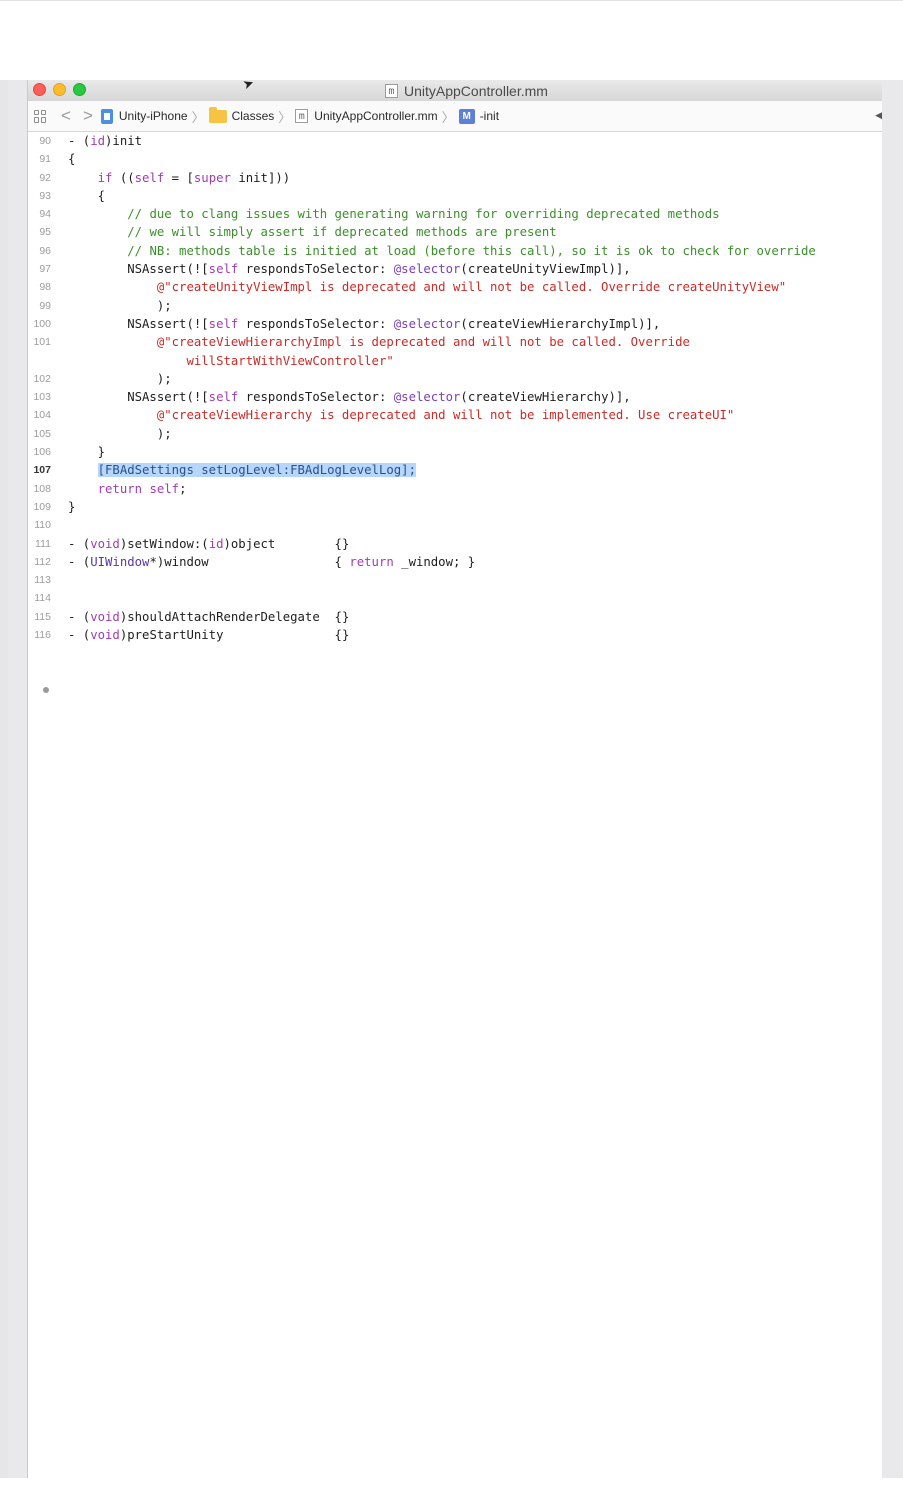 Image resolution: width=903 pixels, height=1508 pixels. Describe the element at coordinates (209, 616) in the screenshot. I see `code-text: - (void)shouldAttachRenderDelegate {}` at that location.